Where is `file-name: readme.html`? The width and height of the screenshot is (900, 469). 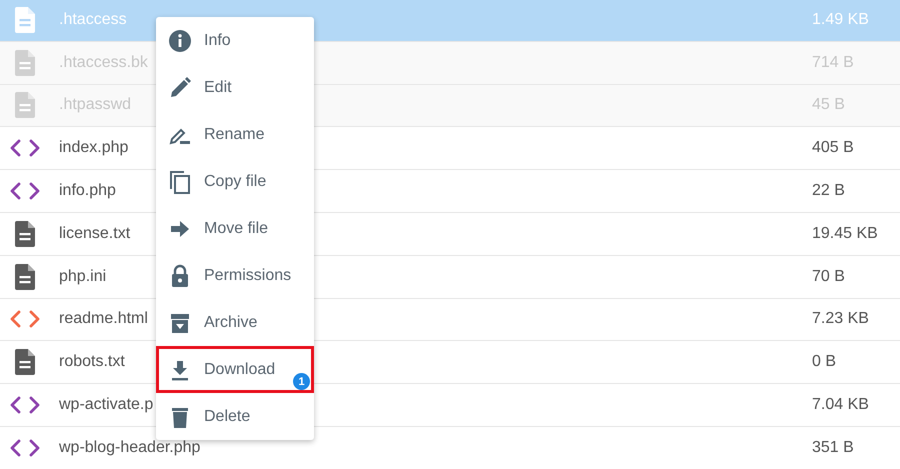 file-name: readme.html is located at coordinates (99, 319).